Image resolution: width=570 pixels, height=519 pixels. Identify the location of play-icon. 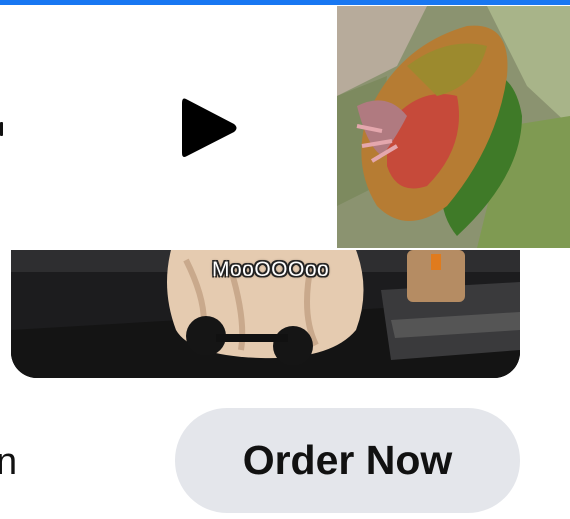
(209, 127).